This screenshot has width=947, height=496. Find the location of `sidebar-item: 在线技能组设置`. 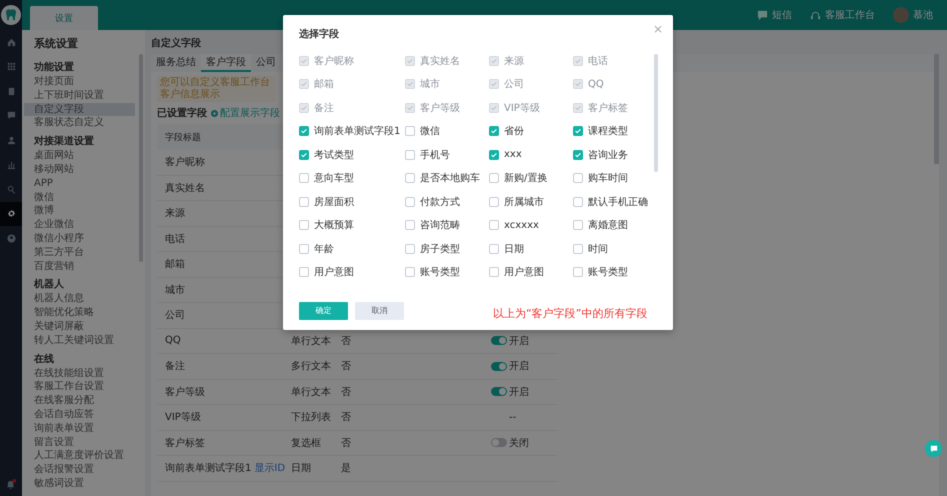

sidebar-item: 在线技能组设置 is located at coordinates (79, 373).